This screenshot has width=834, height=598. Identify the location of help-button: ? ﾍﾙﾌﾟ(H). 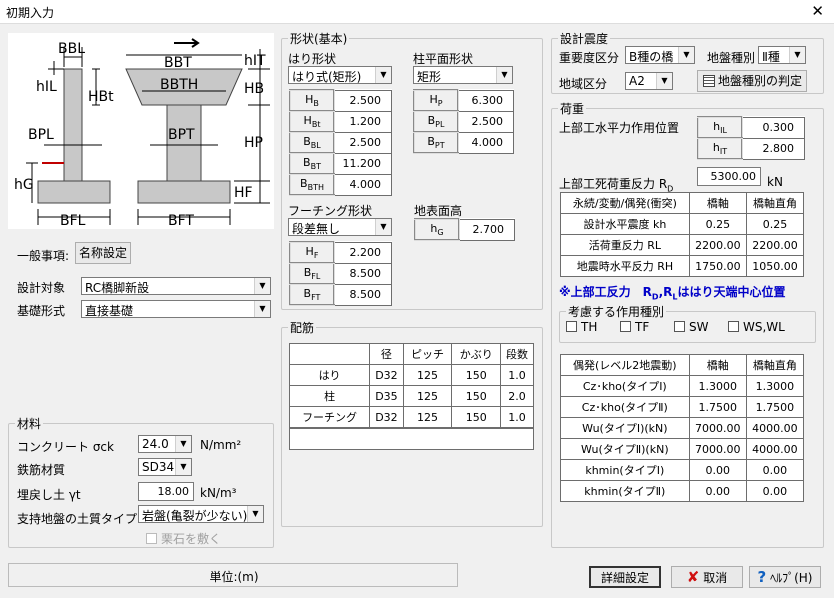
(785, 577).